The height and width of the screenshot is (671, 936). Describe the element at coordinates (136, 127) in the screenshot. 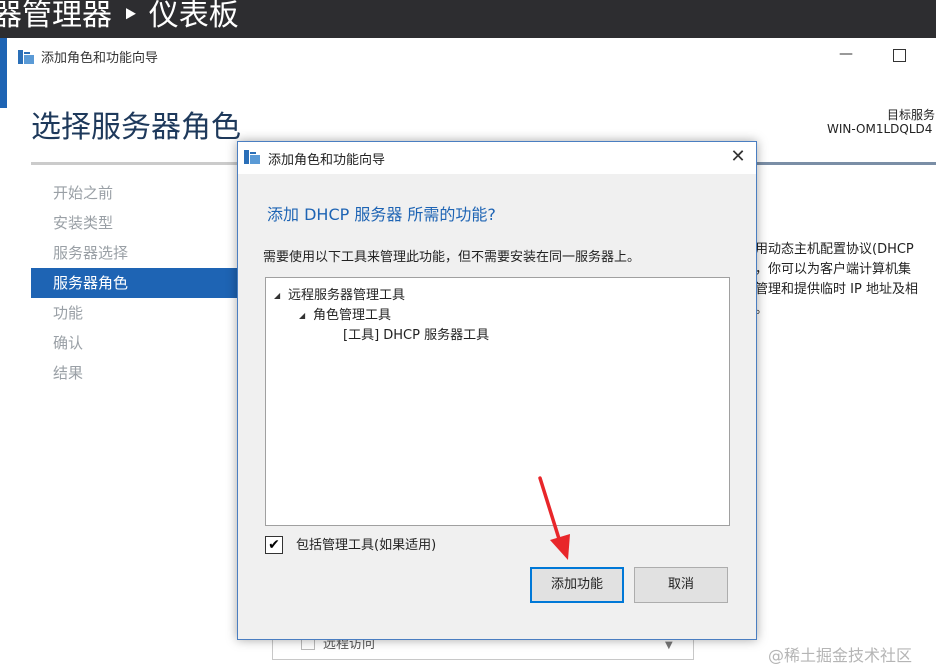

I see `page-title: 选择服务器角色` at that location.